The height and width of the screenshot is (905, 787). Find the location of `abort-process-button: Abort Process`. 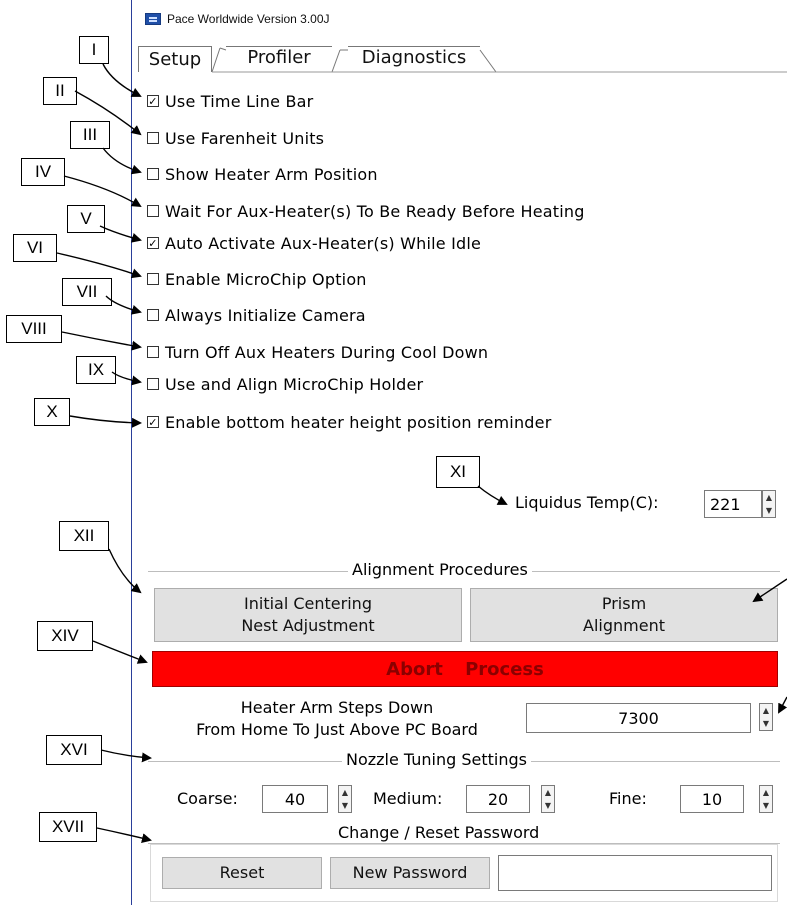

abort-process-button: Abort Process is located at coordinates (465, 669).